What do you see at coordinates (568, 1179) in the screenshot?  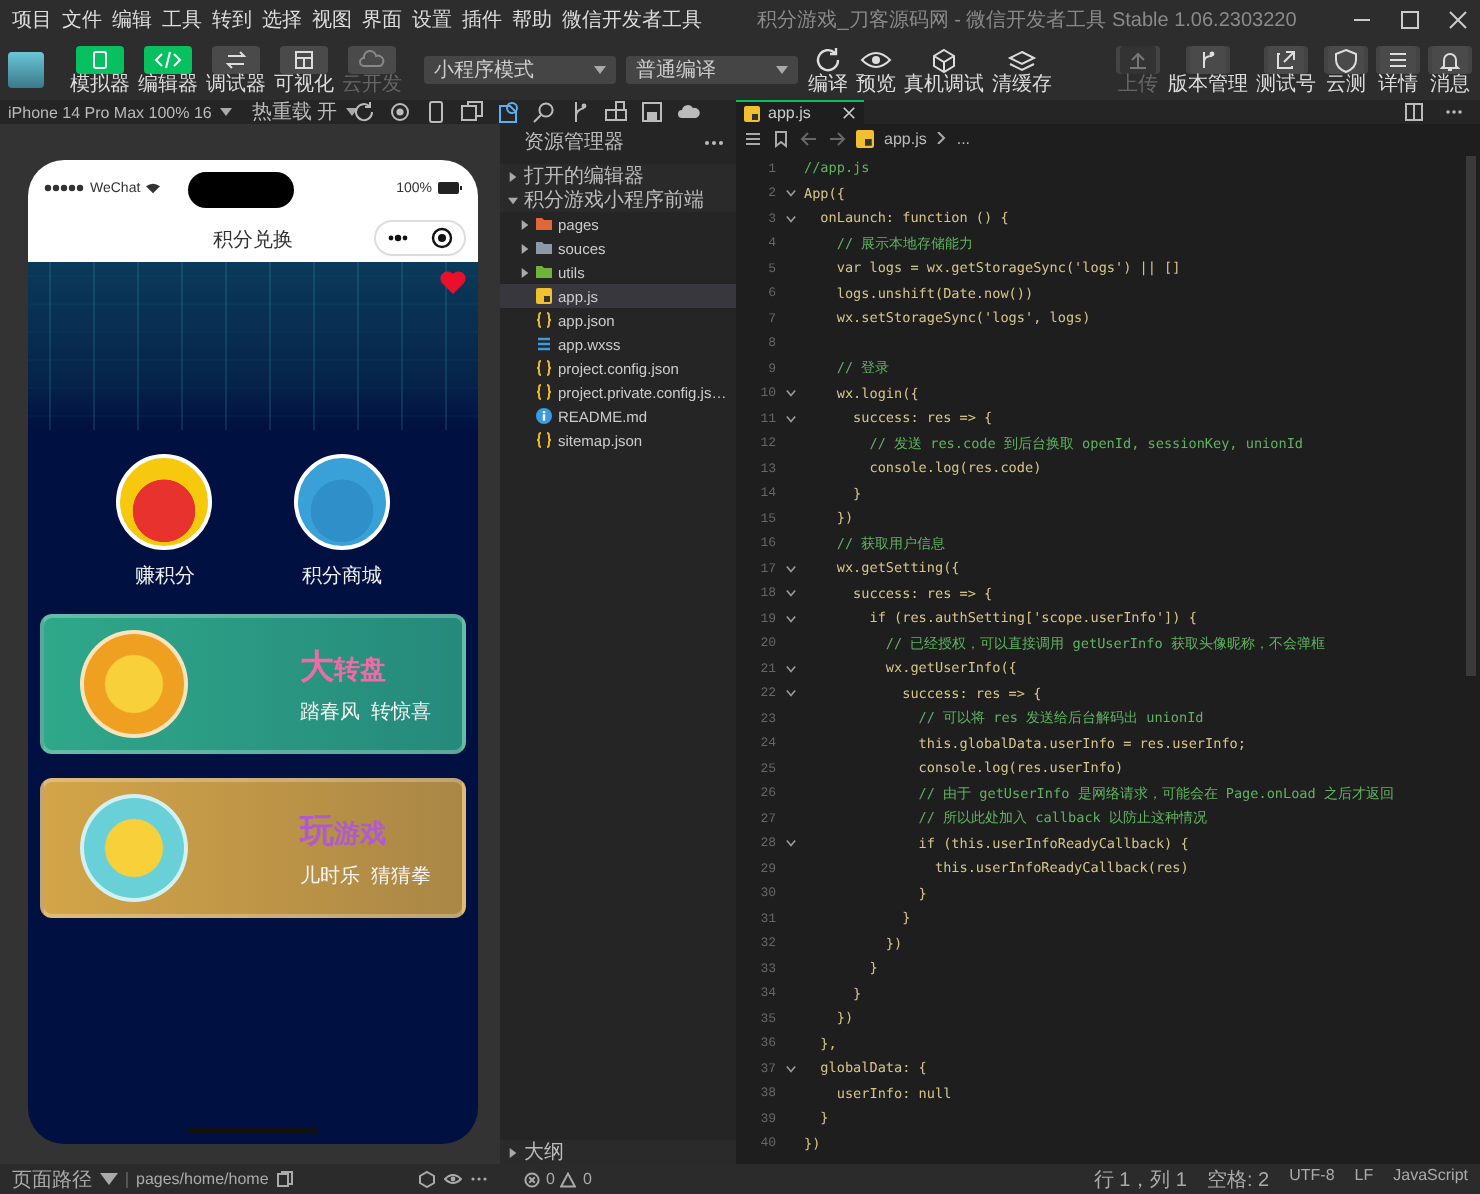 I see `warning-icon` at bounding box center [568, 1179].